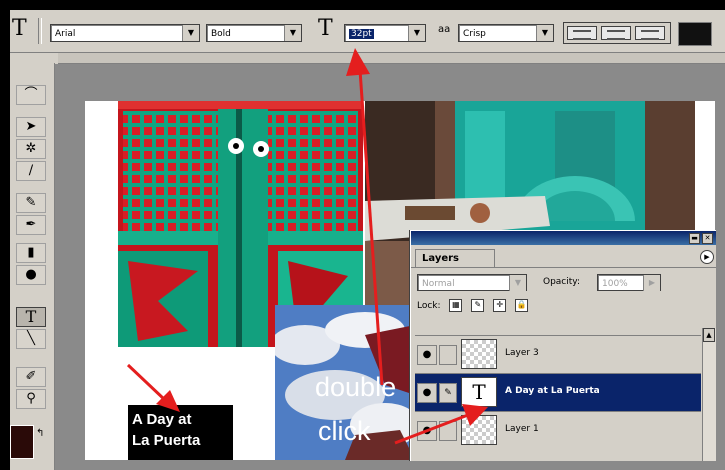  I want to click on arrow-to-font-size, so click(365, 217).